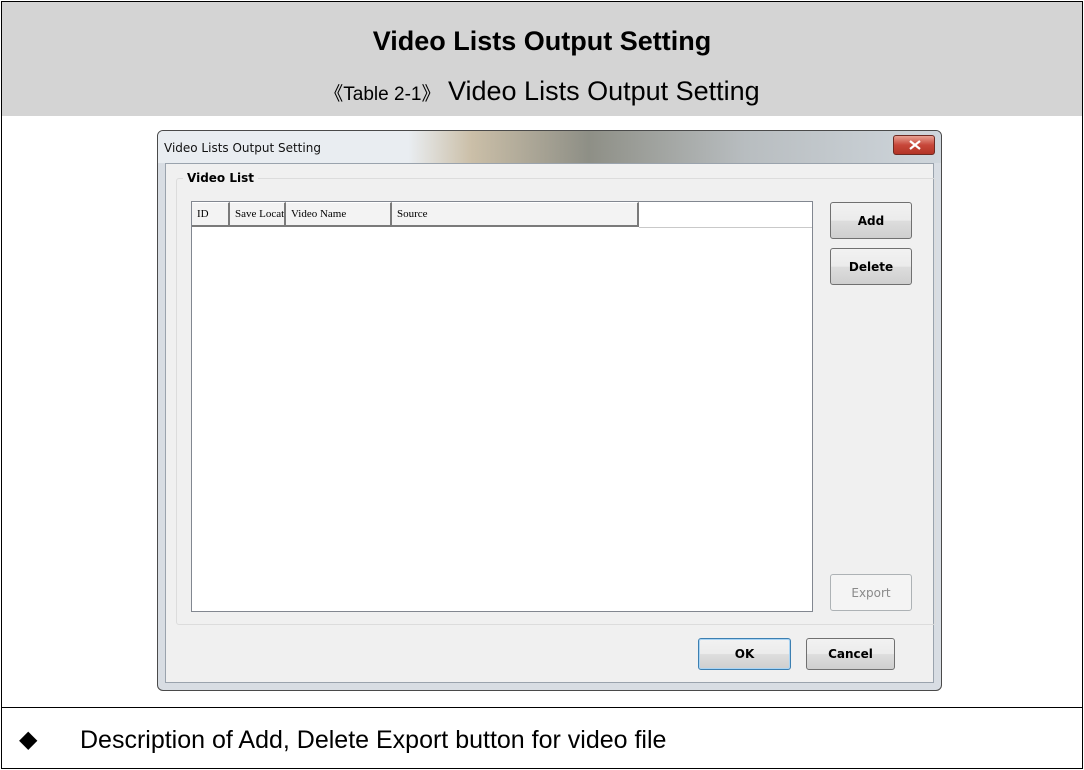 This screenshot has width=1084, height=770. I want to click on page-title: Video Lists Output Setting, so click(542, 41).